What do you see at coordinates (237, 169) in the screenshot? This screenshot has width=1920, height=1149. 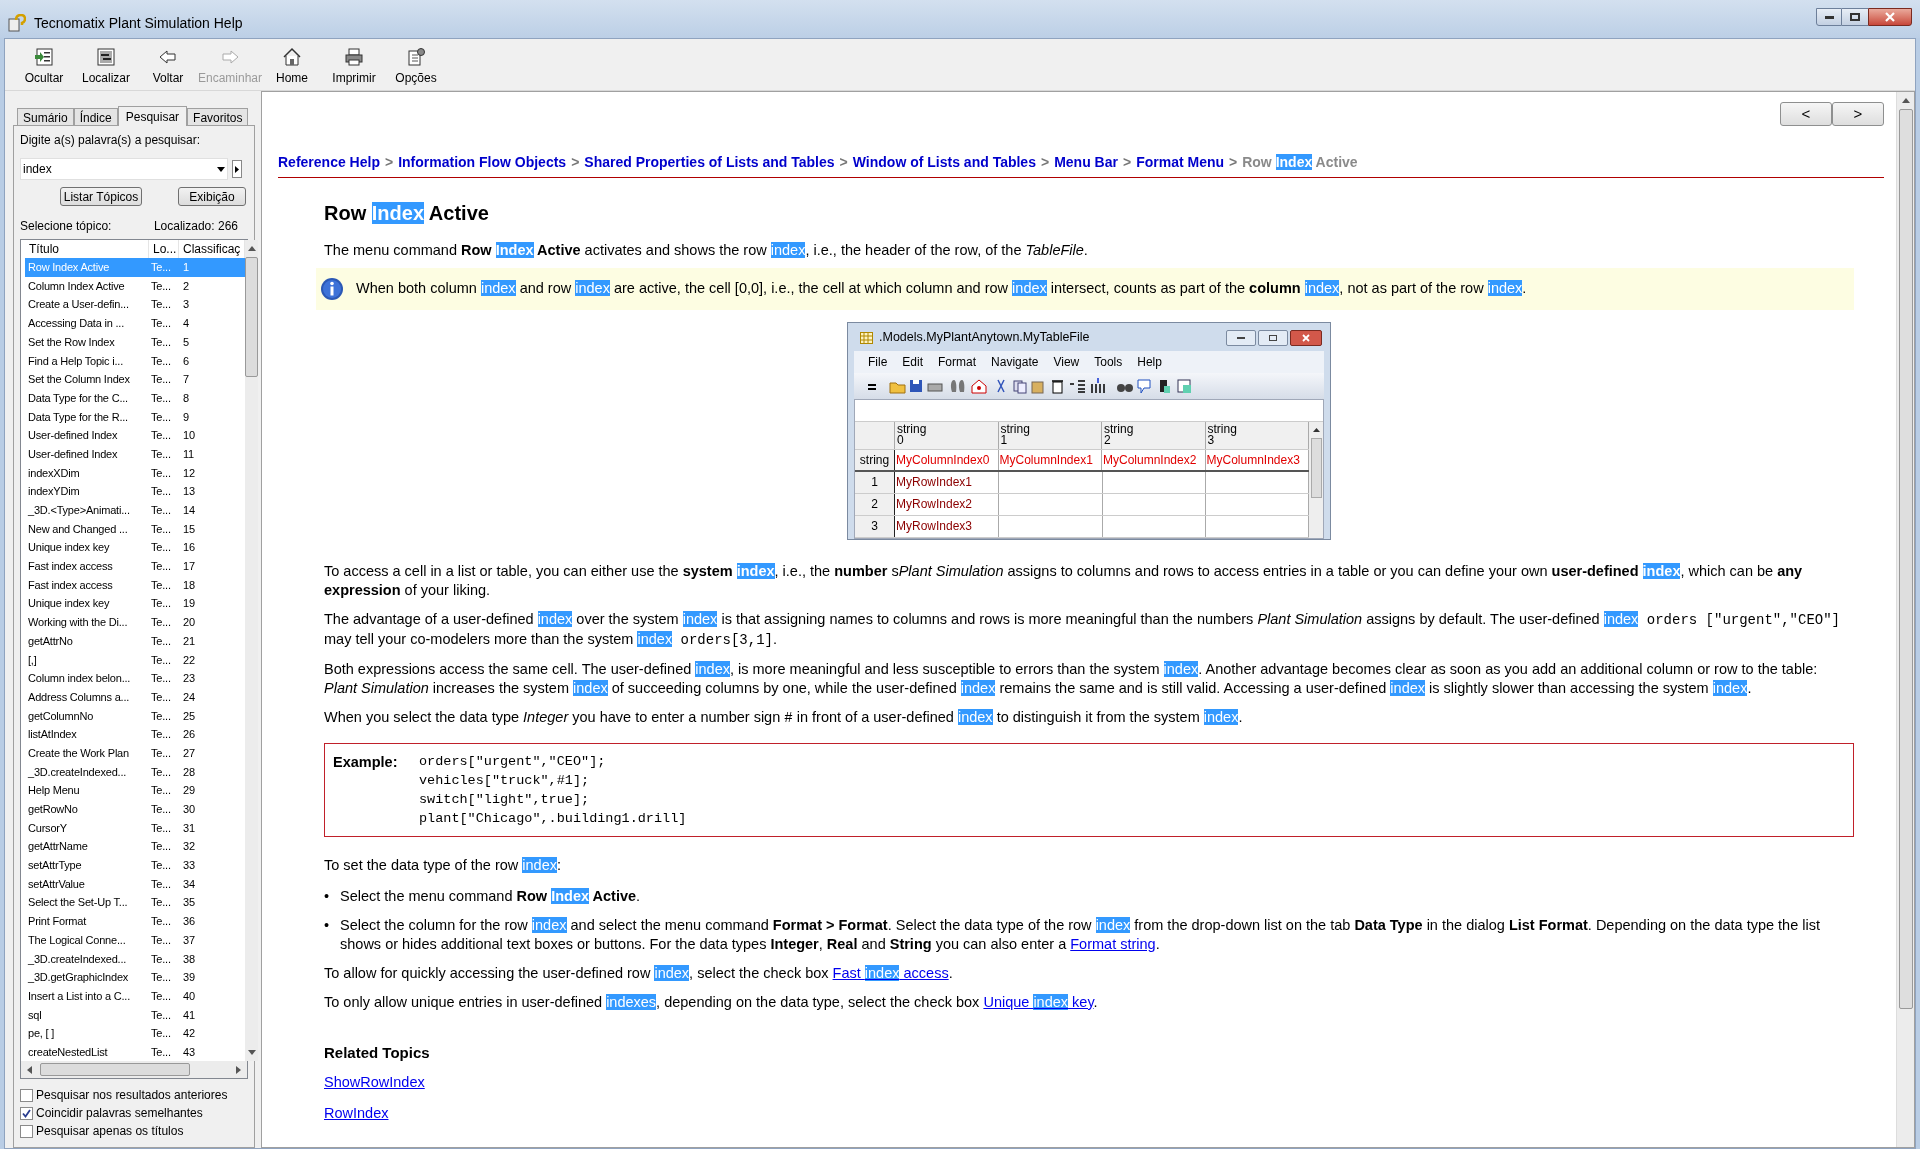 I see `menu-arrow-button` at bounding box center [237, 169].